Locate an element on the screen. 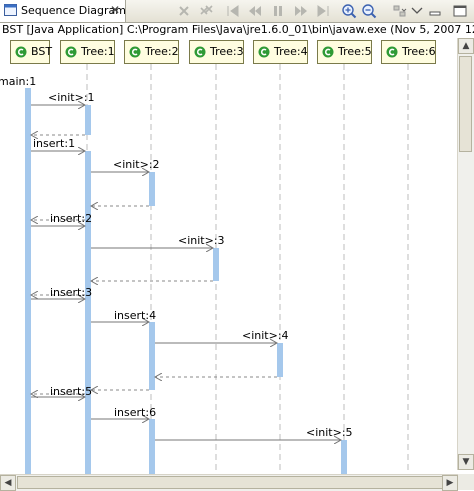 This screenshot has width=474, height=491. tab-sequence-diagram: Sequence Diagram ✕ is located at coordinates (63, 11).